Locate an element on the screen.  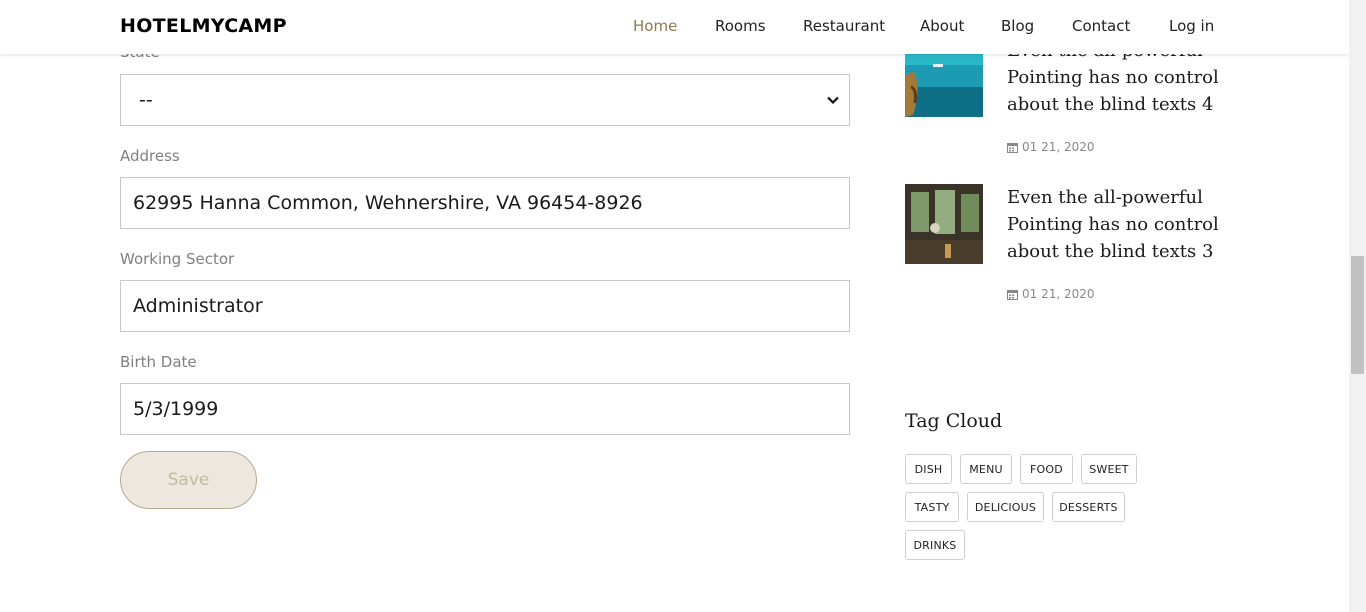
tag-food: FOOD is located at coordinates (1046, 469).